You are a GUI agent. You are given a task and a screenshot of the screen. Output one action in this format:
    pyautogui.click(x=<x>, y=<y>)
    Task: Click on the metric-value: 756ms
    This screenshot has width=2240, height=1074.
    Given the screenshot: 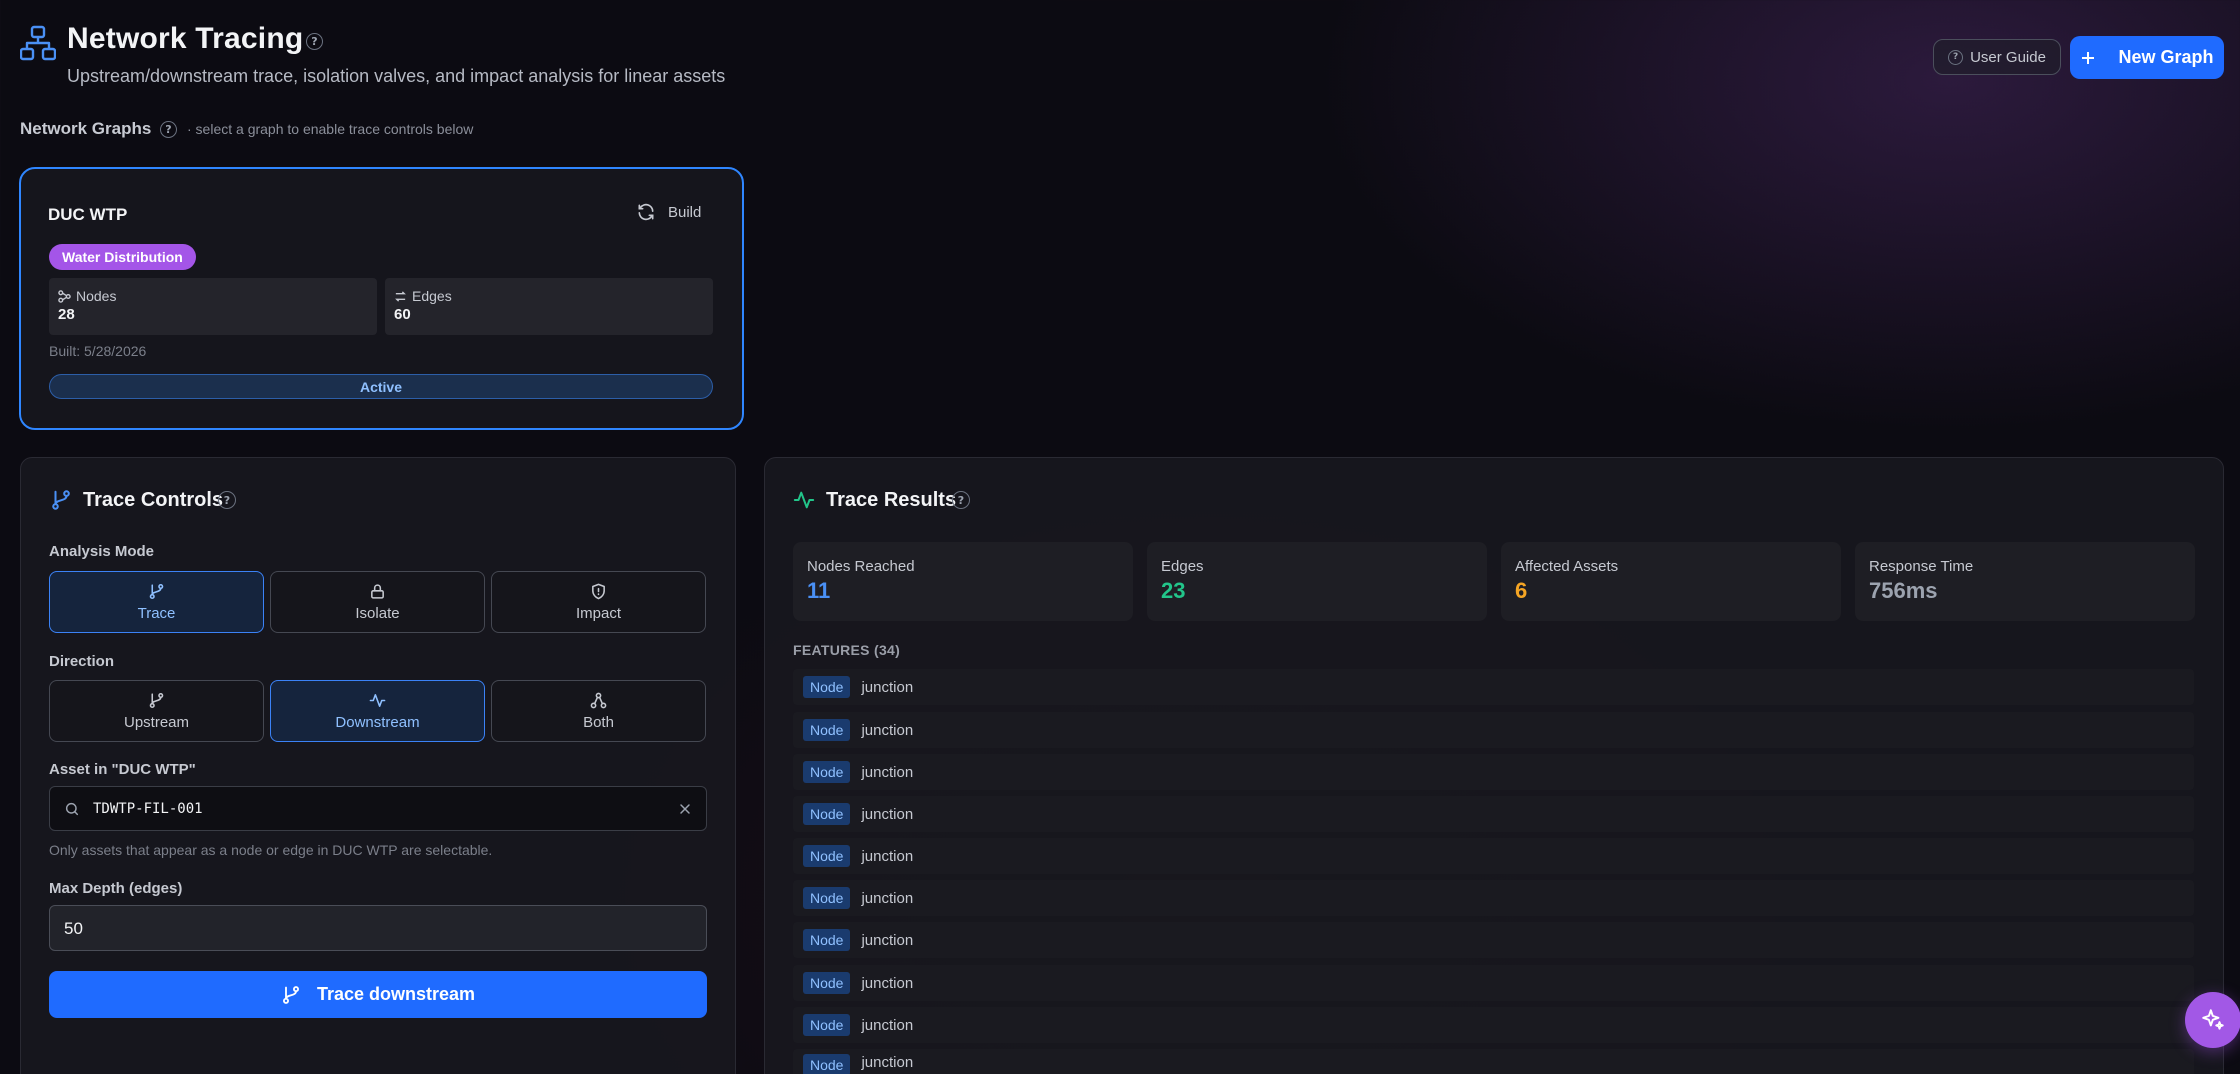 What is the action you would take?
    pyautogui.click(x=1903, y=590)
    